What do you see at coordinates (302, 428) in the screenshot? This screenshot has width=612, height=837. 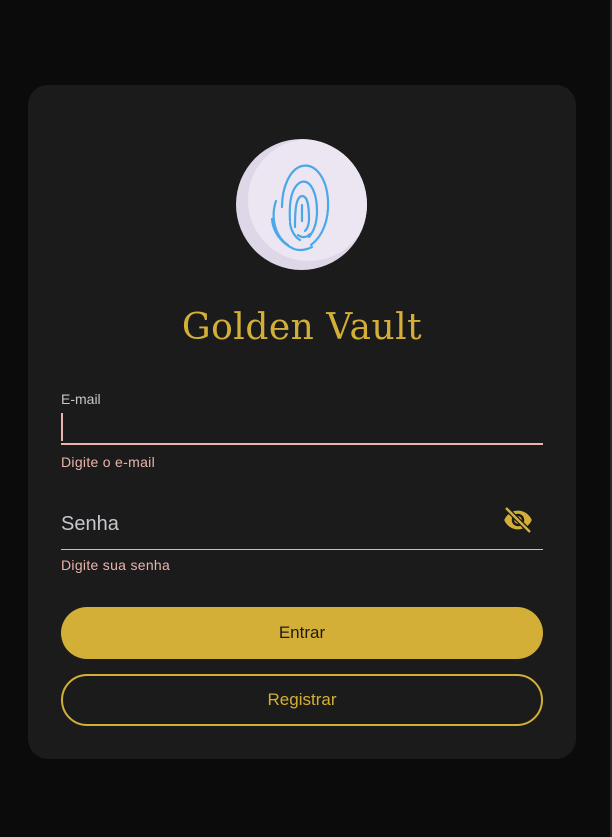 I see `email-field` at bounding box center [302, 428].